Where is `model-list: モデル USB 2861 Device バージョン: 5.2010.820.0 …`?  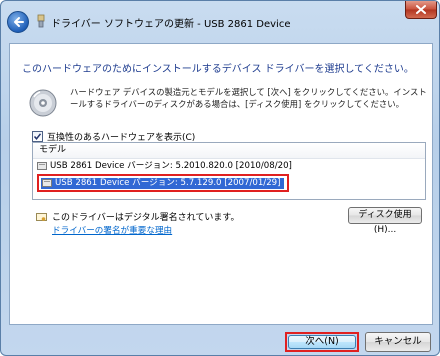 model-list: モデル USB 2861 Device バージョン: 5.2010.820.0 … is located at coordinates (229, 171).